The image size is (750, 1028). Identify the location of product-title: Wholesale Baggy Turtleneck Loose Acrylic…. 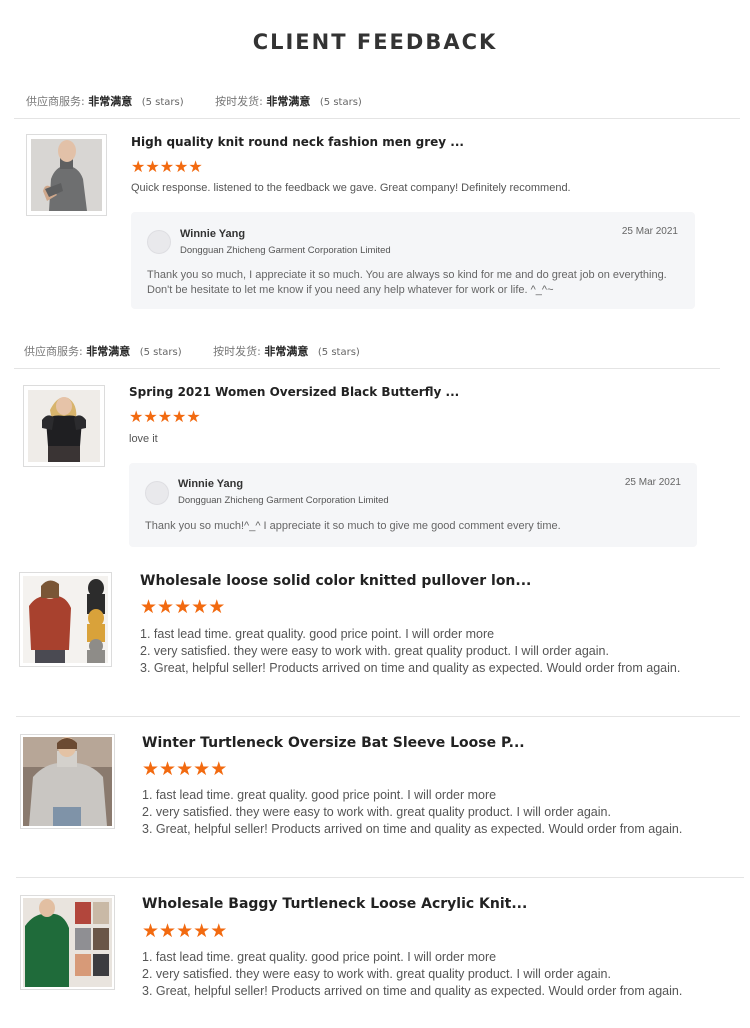
(334, 904).